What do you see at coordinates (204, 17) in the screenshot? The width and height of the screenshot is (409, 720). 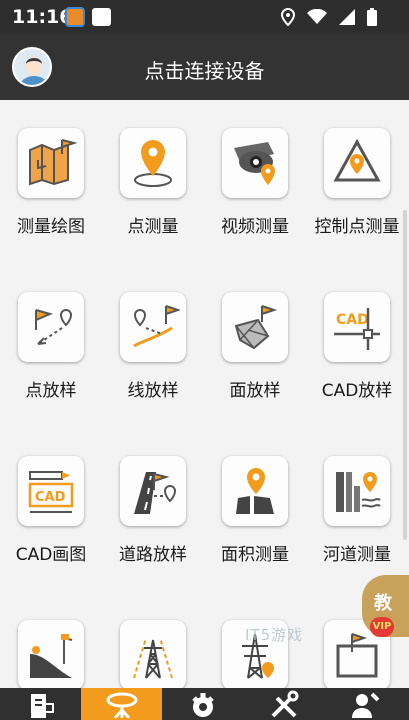 I see `status-bar: 11:16` at bounding box center [204, 17].